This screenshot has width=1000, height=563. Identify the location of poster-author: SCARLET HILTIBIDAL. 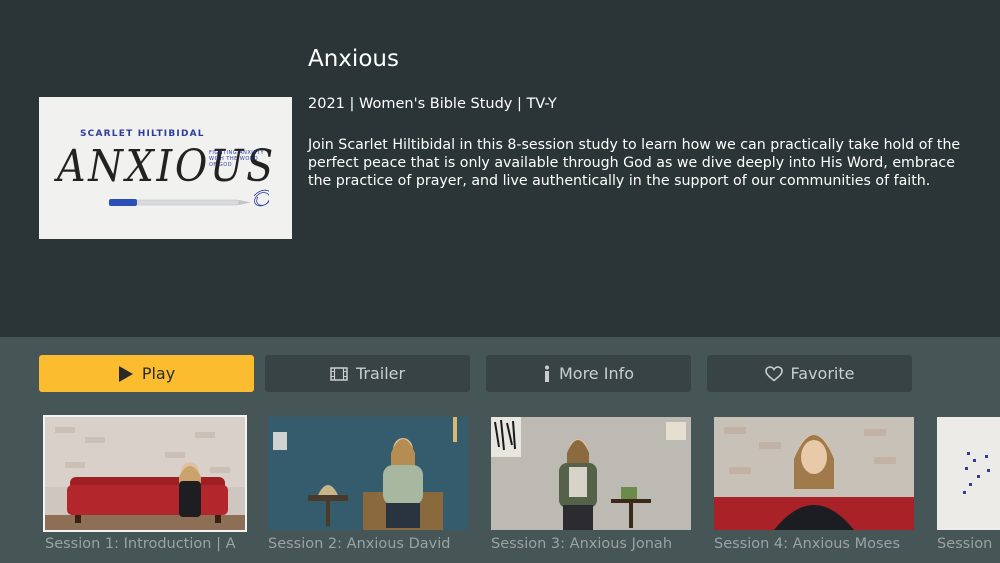
(142, 134).